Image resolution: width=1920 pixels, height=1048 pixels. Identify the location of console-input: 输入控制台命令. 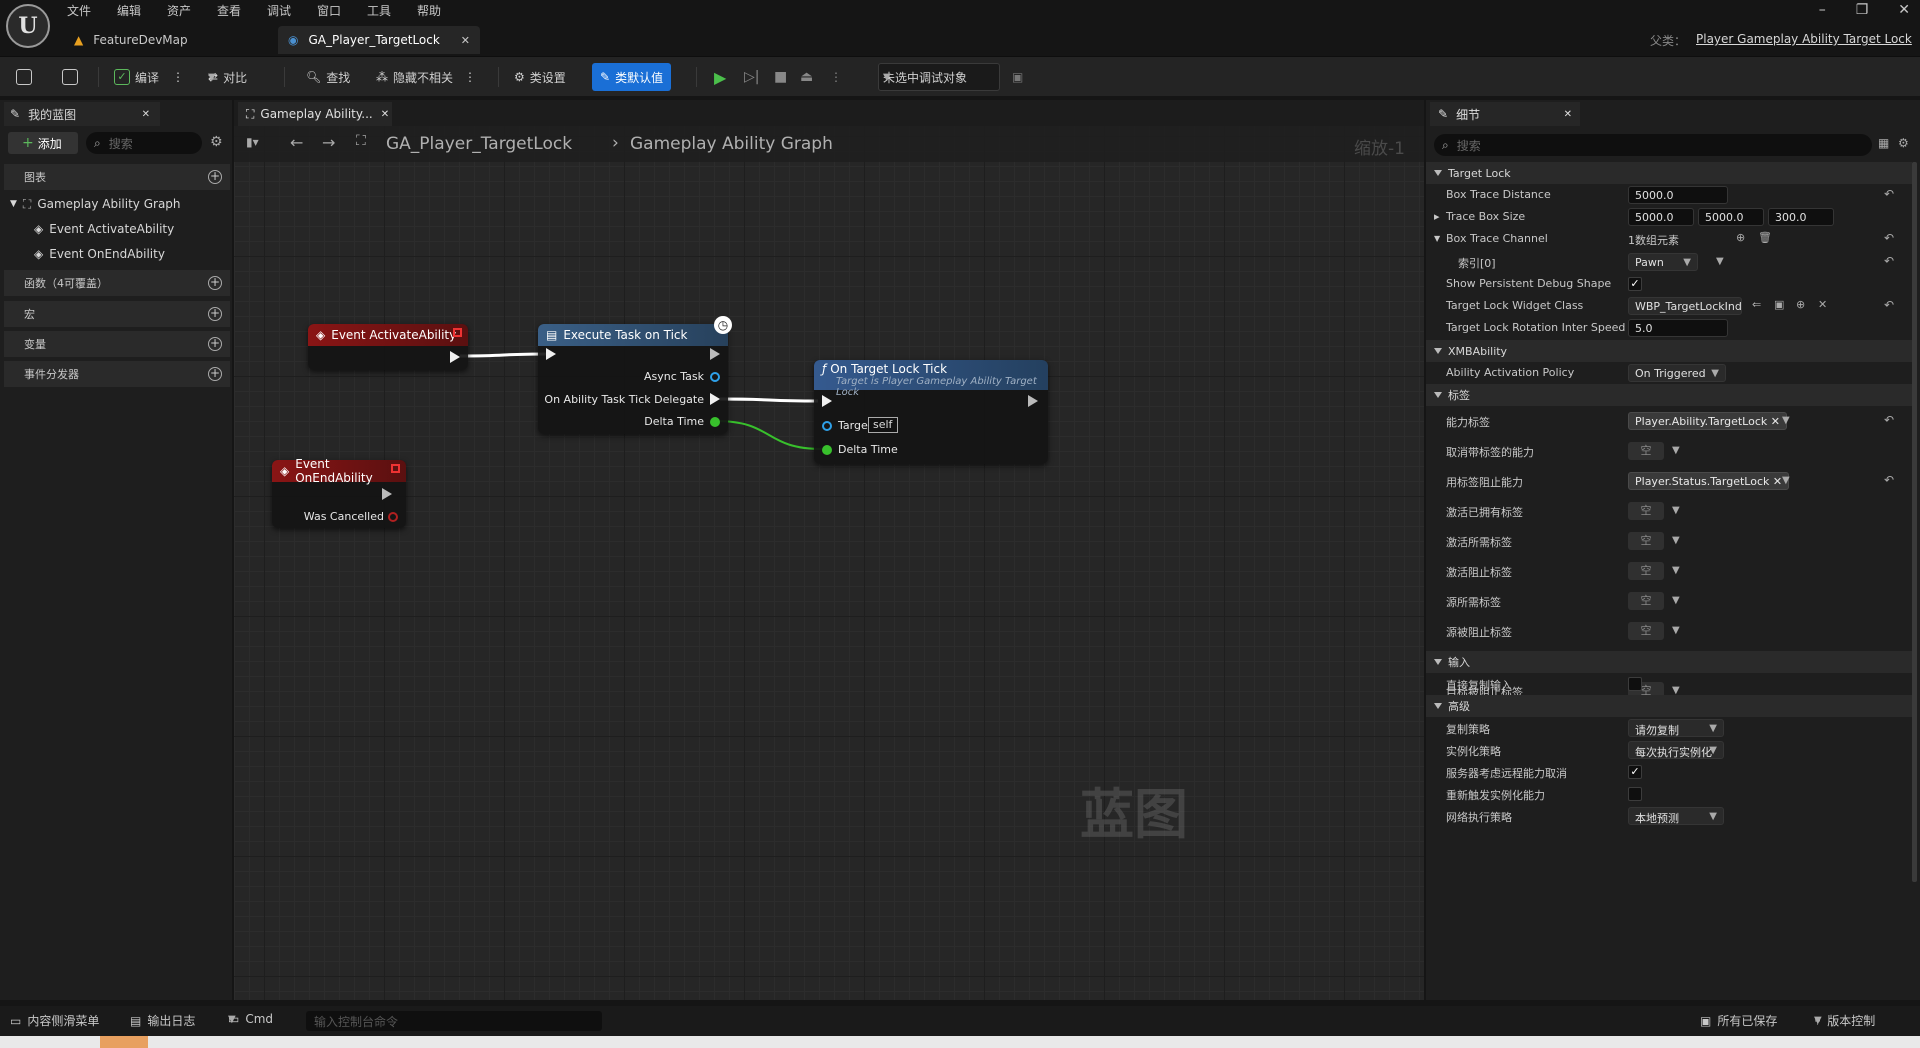
(454, 1021).